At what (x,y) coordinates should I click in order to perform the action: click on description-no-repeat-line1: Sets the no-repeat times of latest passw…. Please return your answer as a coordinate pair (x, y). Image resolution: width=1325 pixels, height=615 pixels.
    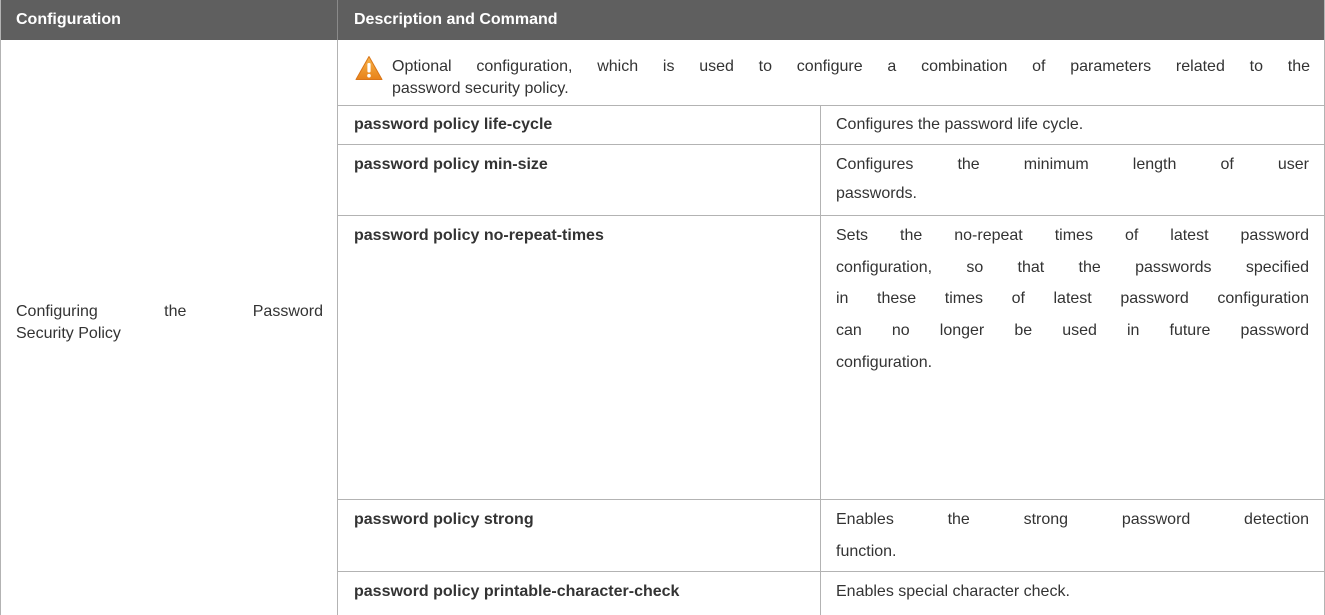
    Looking at the image, I should click on (1072, 235).